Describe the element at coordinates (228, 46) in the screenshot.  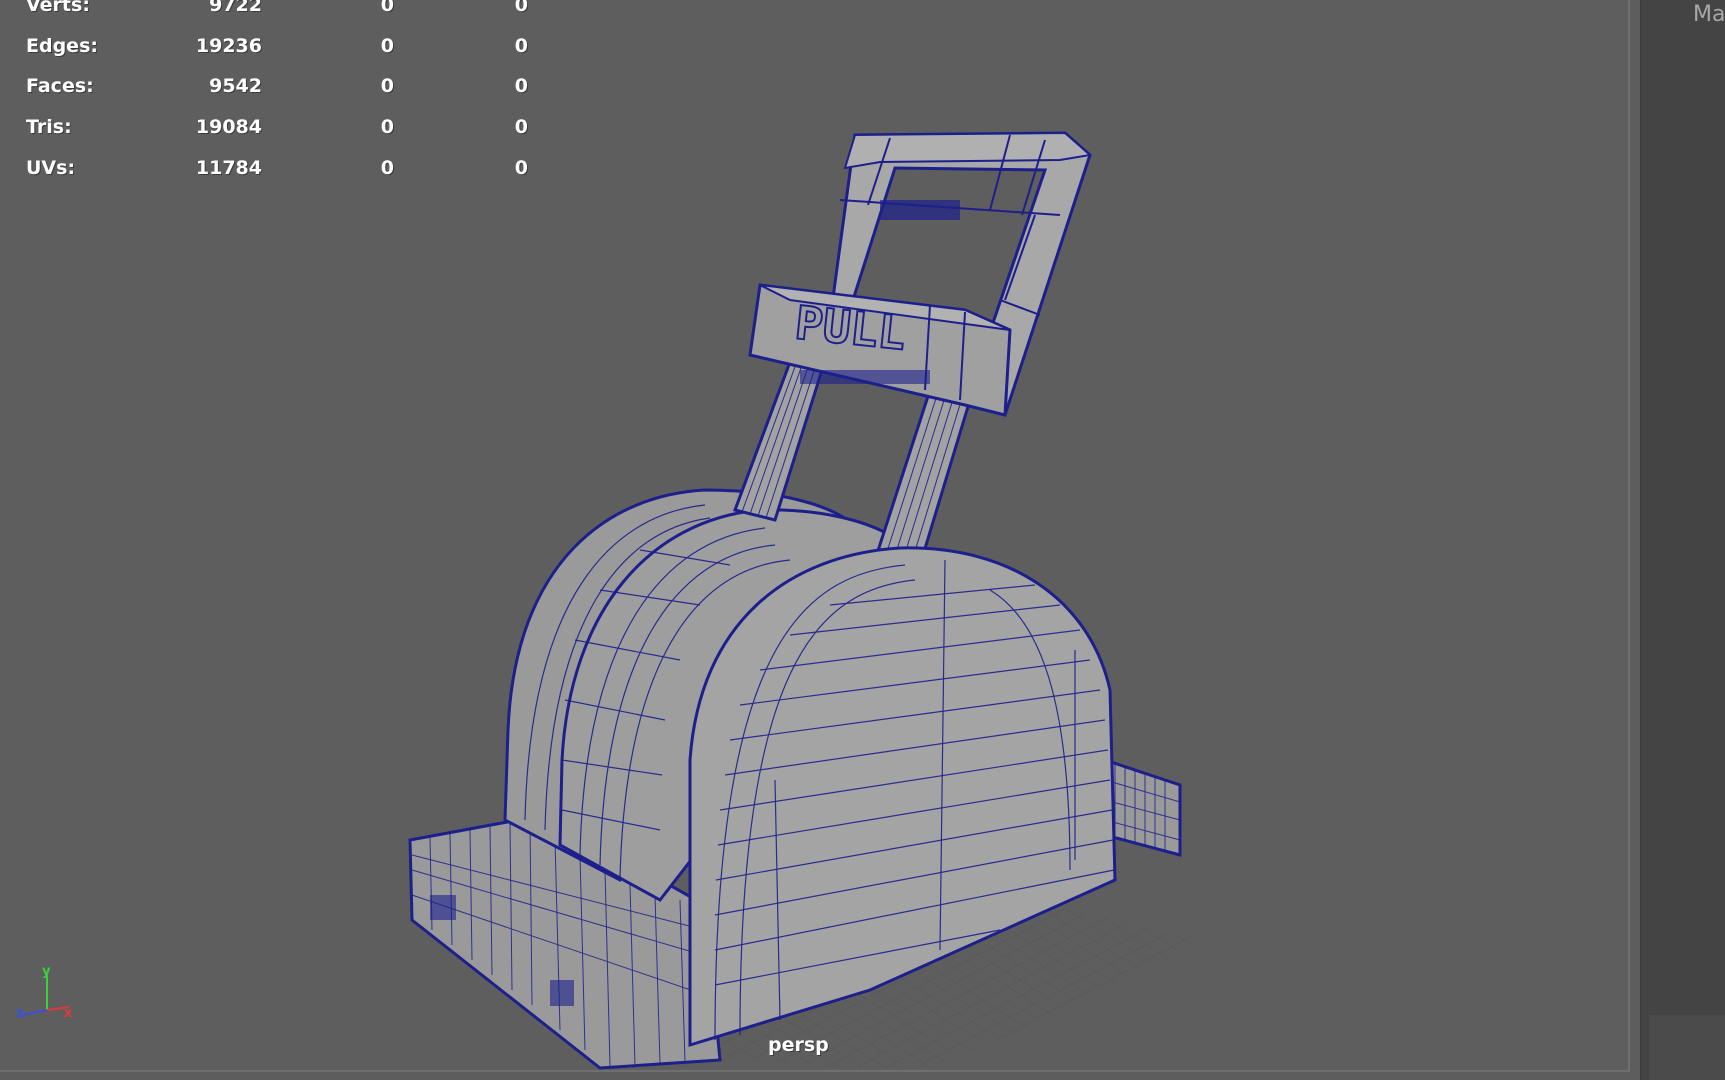
I see `hud-stat-total: 19236` at that location.